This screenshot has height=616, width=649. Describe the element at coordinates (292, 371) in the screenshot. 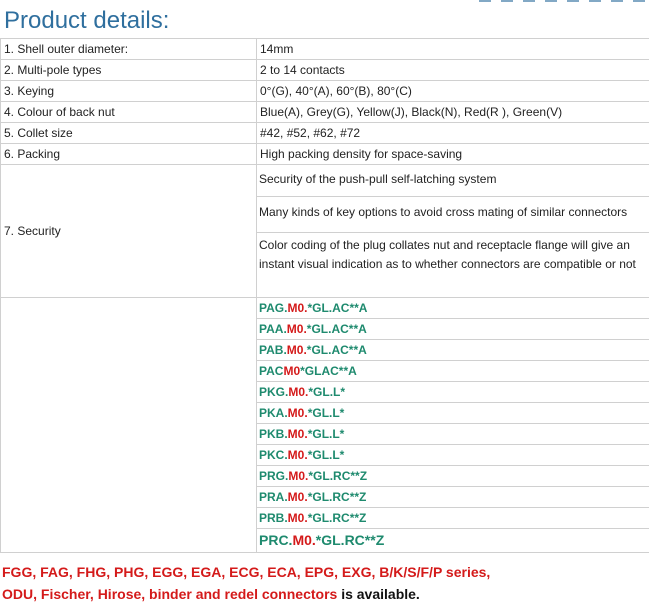

I see `model-mid: M0` at that location.